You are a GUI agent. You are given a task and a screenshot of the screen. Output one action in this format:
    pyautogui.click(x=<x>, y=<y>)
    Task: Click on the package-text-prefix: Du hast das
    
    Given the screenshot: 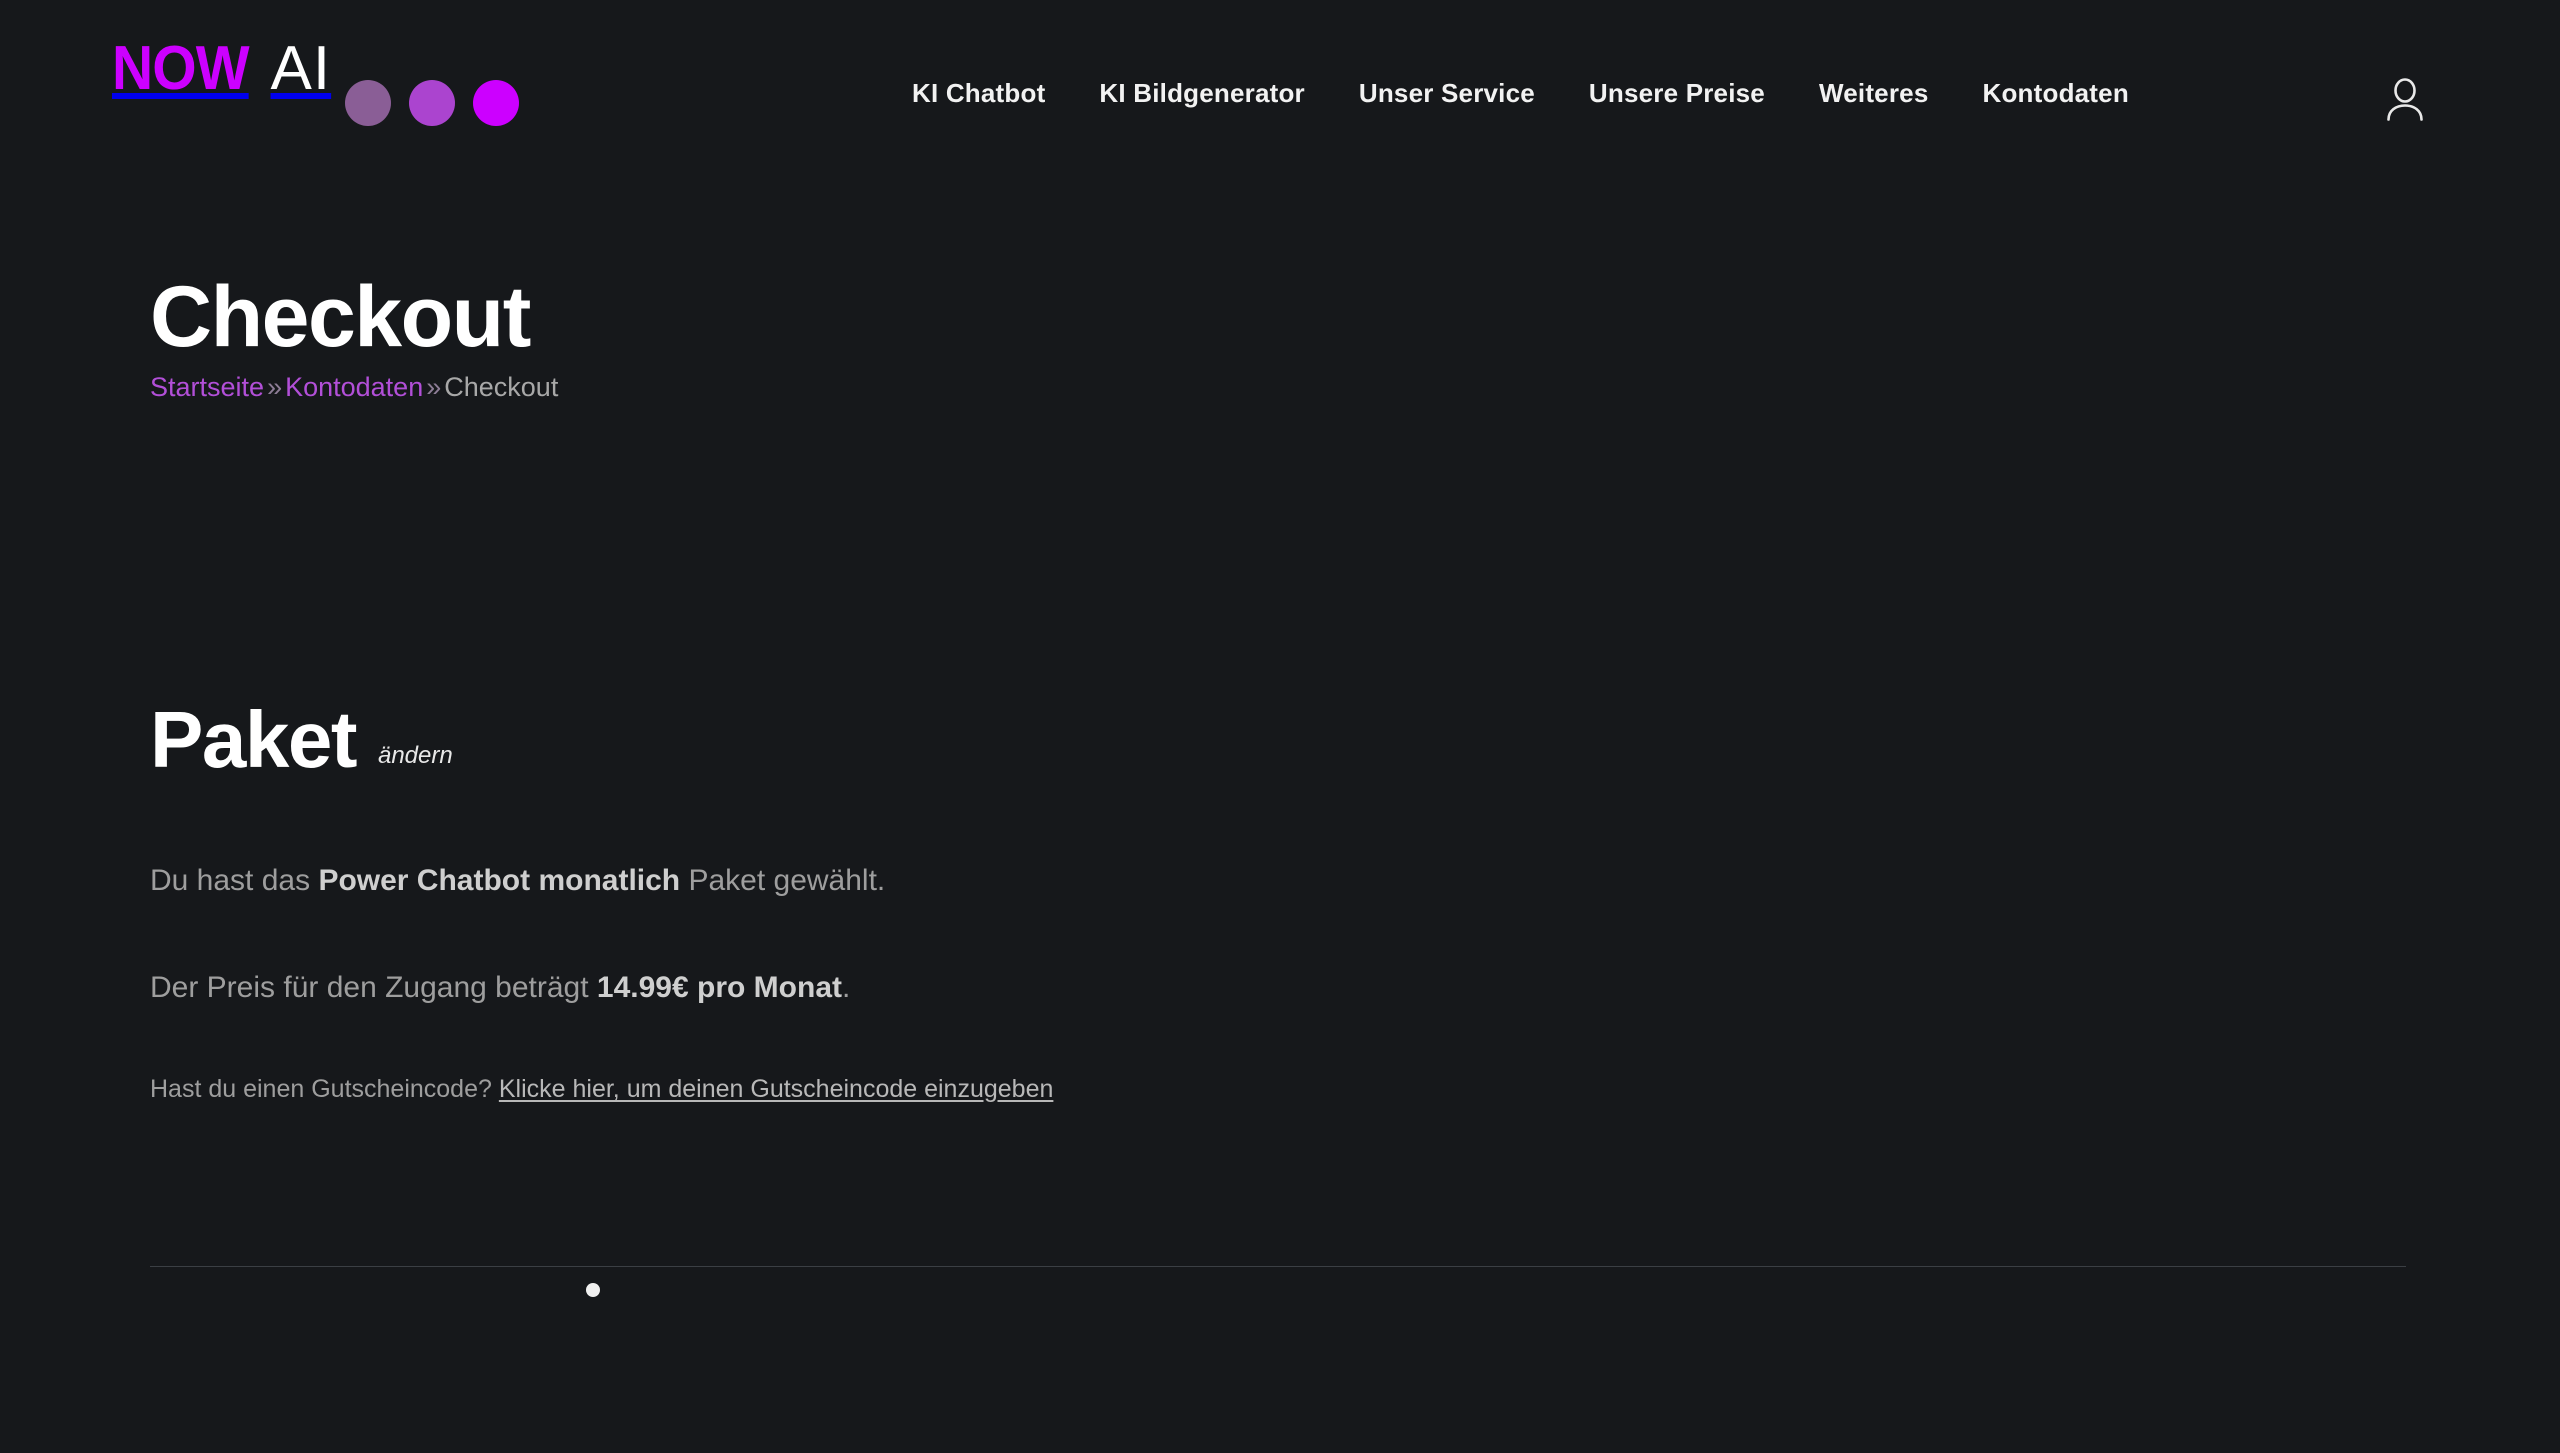 What is the action you would take?
    pyautogui.click(x=234, y=880)
    